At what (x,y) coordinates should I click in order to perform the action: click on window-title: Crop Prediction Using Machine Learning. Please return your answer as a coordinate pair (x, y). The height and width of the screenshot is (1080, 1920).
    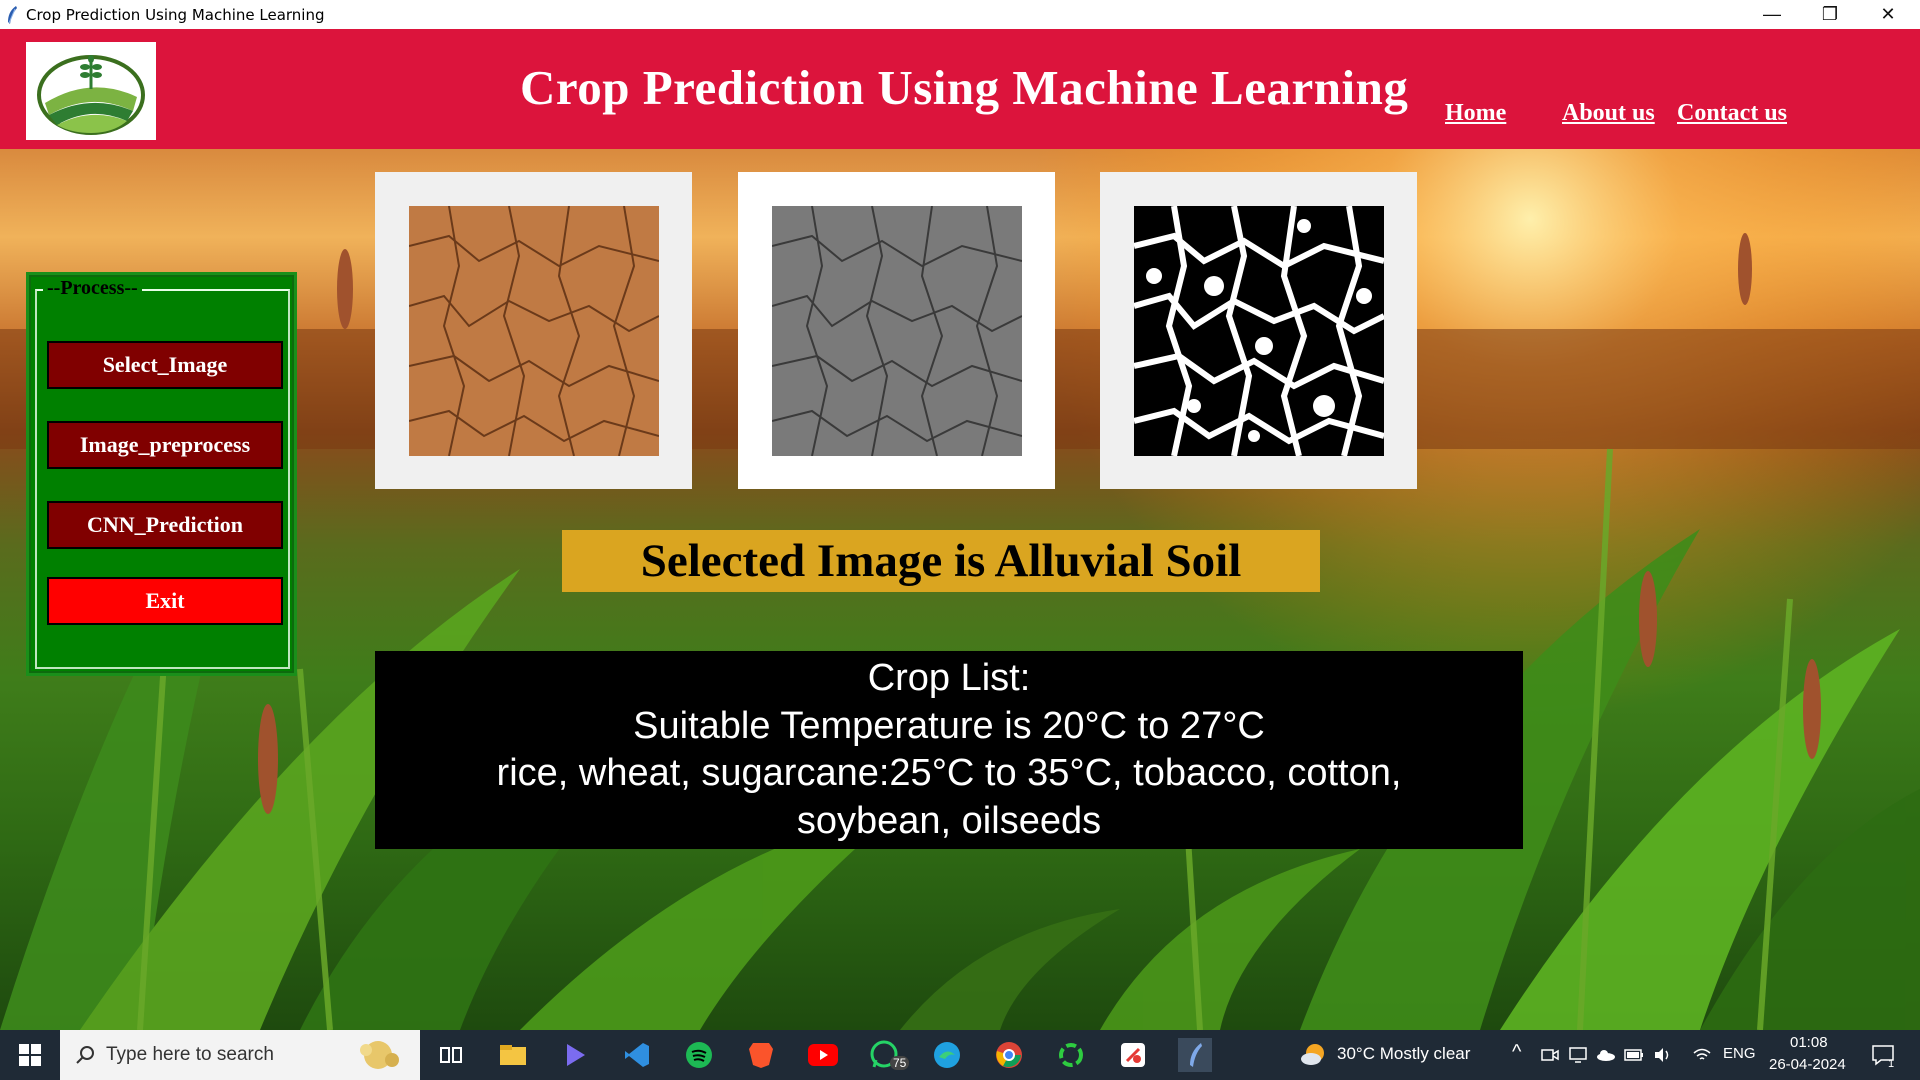
    Looking at the image, I should click on (175, 14).